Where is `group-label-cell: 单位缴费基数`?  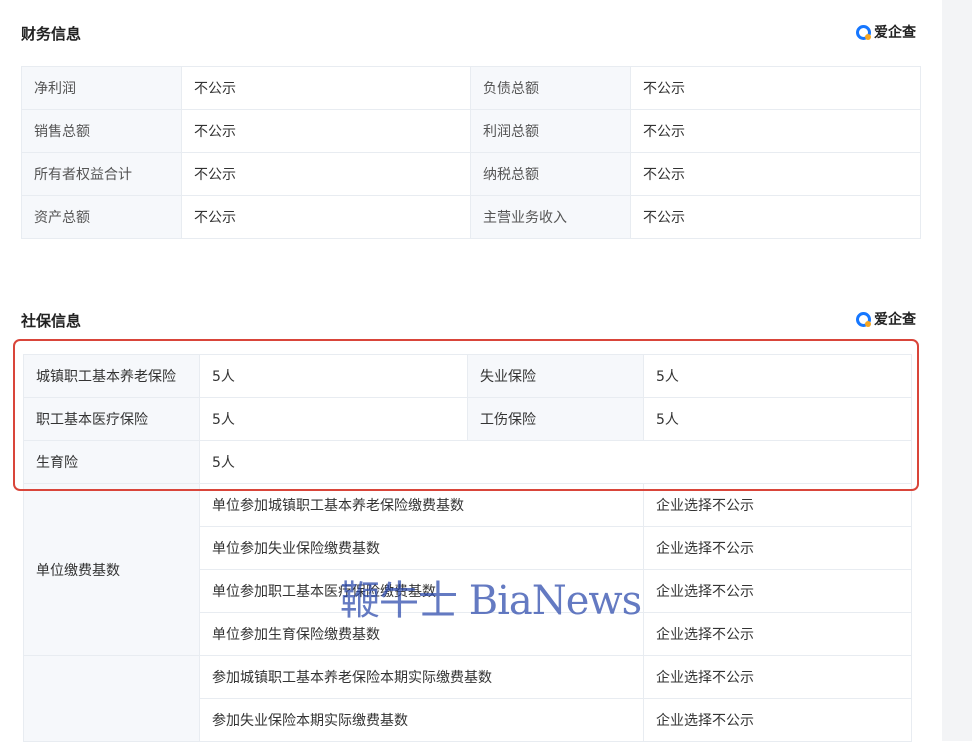
group-label-cell: 单位缴费基数 is located at coordinates (111, 569).